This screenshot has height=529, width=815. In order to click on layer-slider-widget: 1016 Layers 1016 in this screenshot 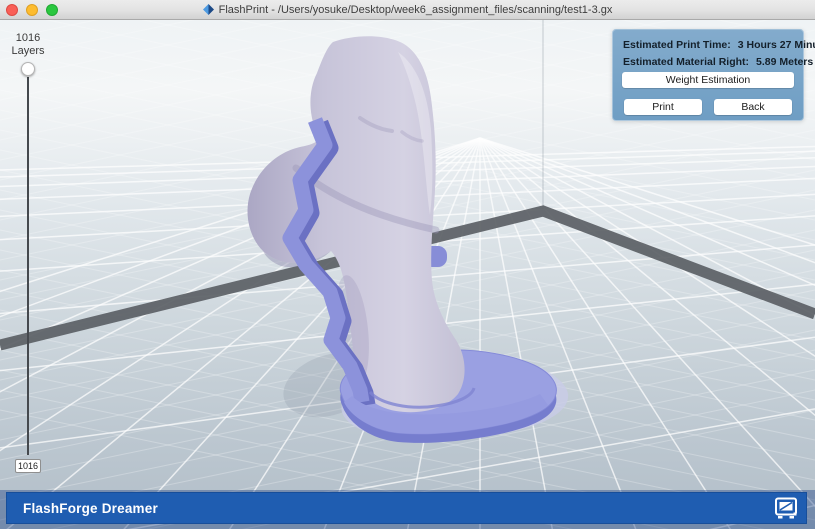, I will do `click(30, 255)`.